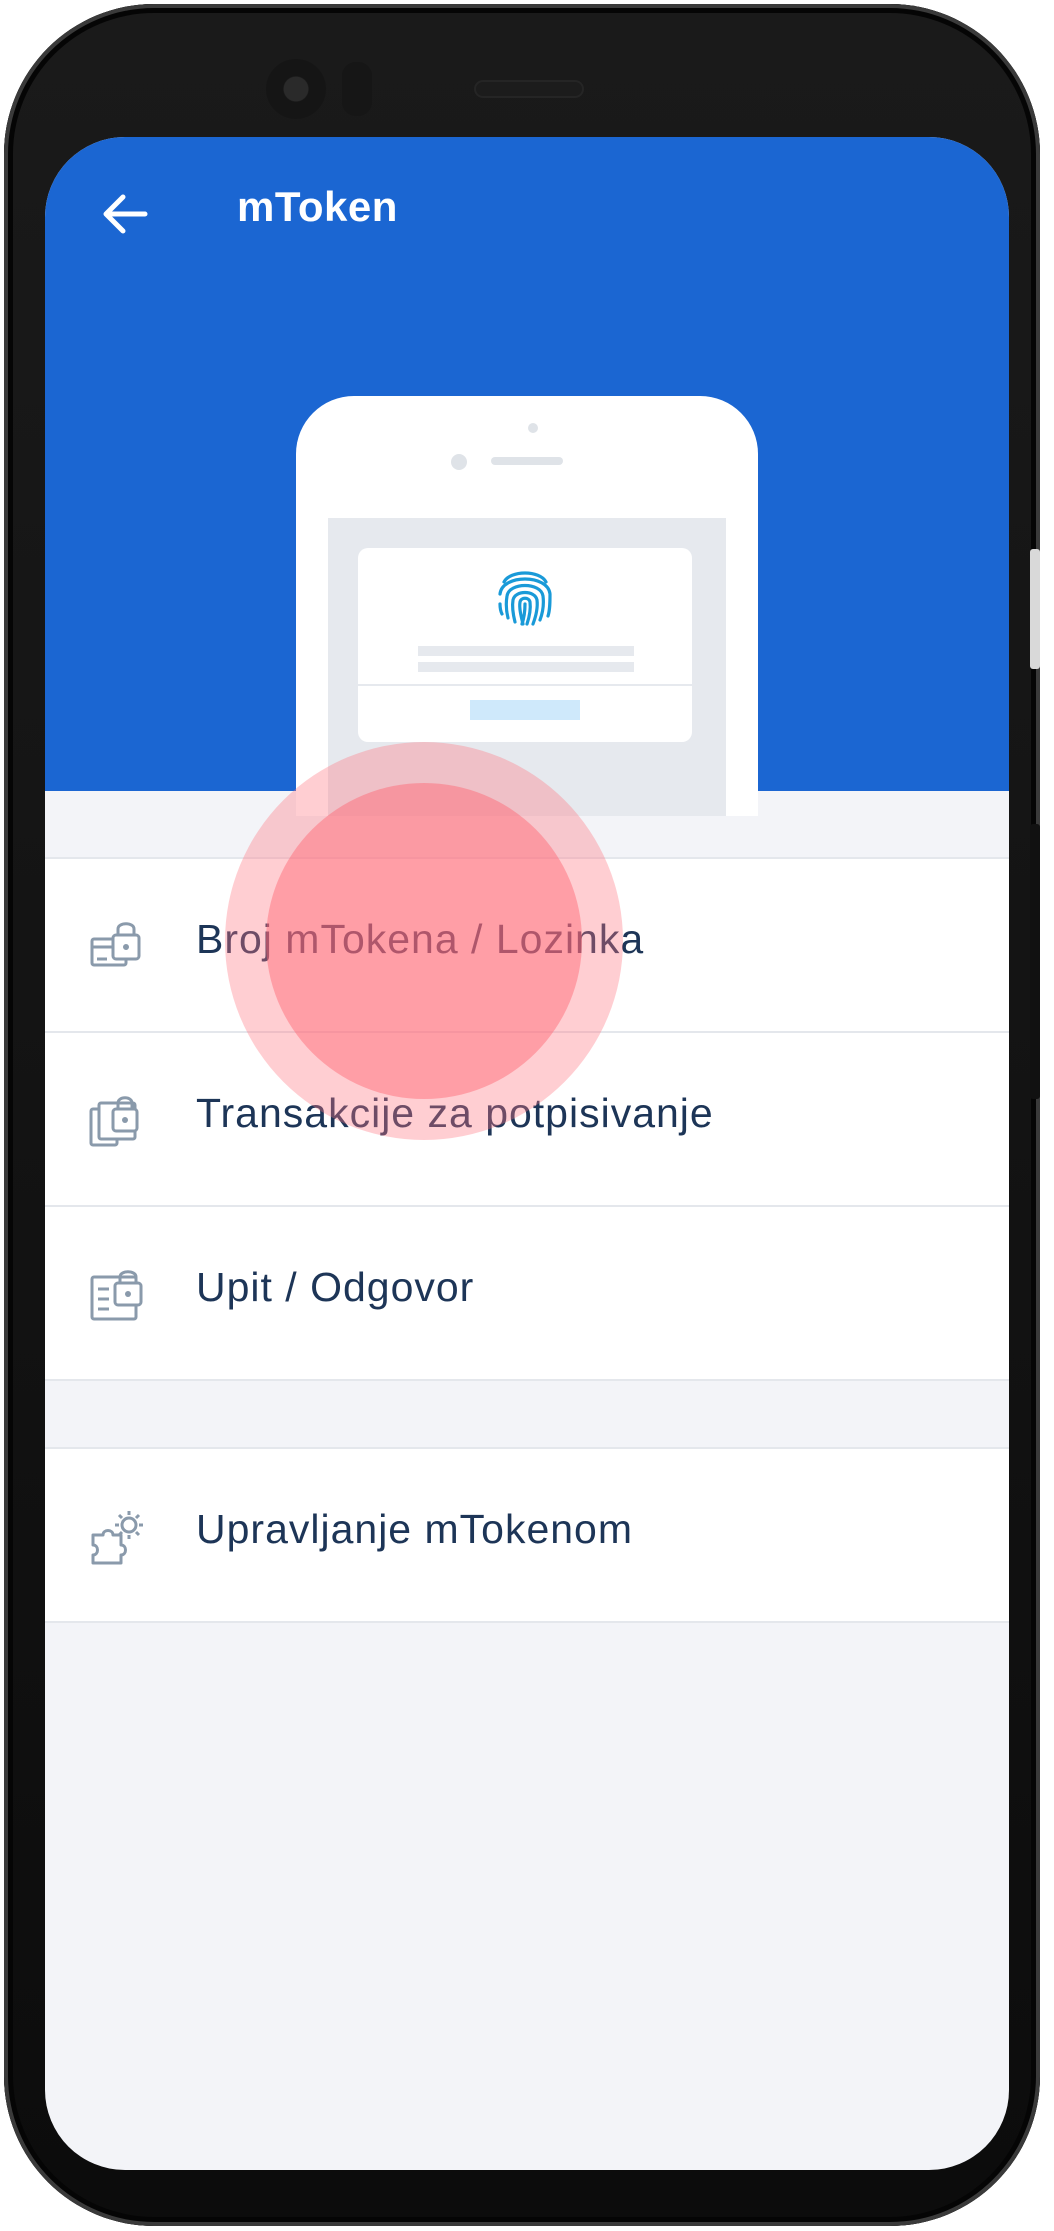 The height and width of the screenshot is (2231, 1054). I want to click on illustration-divider, so click(525, 685).